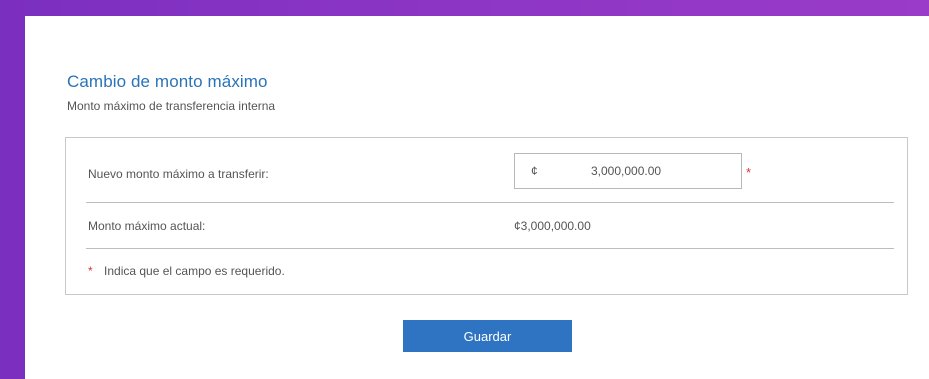  I want to click on new-amount-label: Nuevo monto máximo a transferir:, so click(178, 174).